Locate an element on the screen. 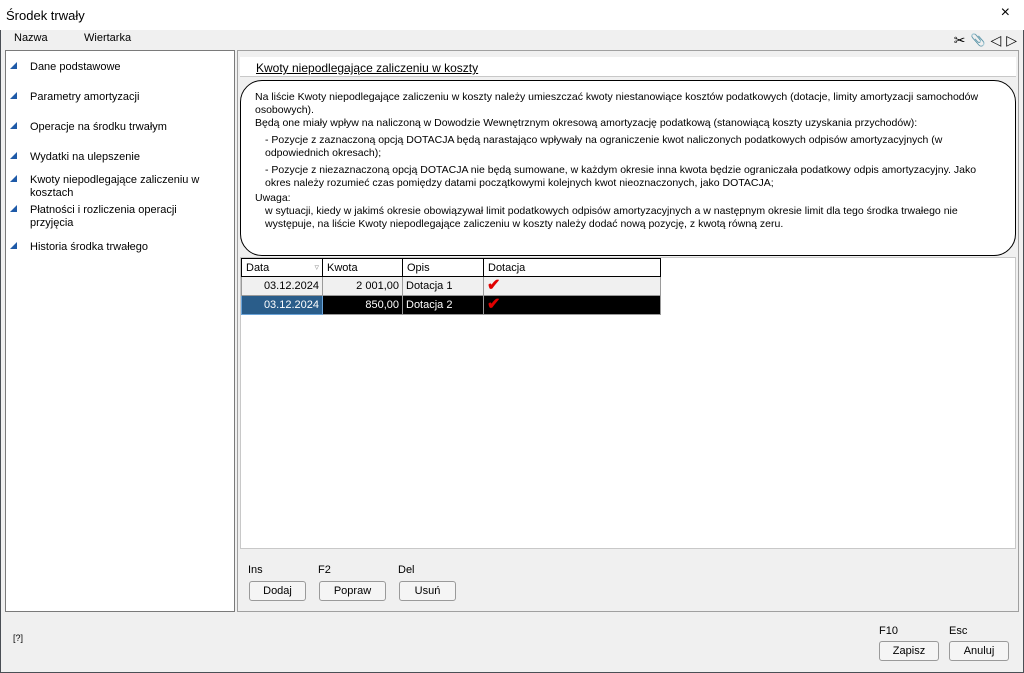 The width and height of the screenshot is (1024, 673). shortcut-del: Del is located at coordinates (406, 570).